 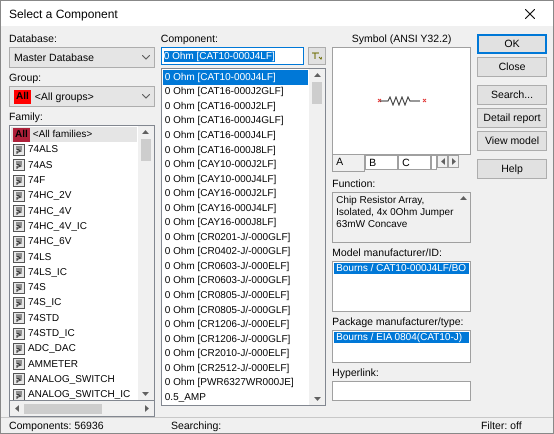 What do you see at coordinates (74, 272) in the screenshot?
I see `family-item: 74LS_IC` at bounding box center [74, 272].